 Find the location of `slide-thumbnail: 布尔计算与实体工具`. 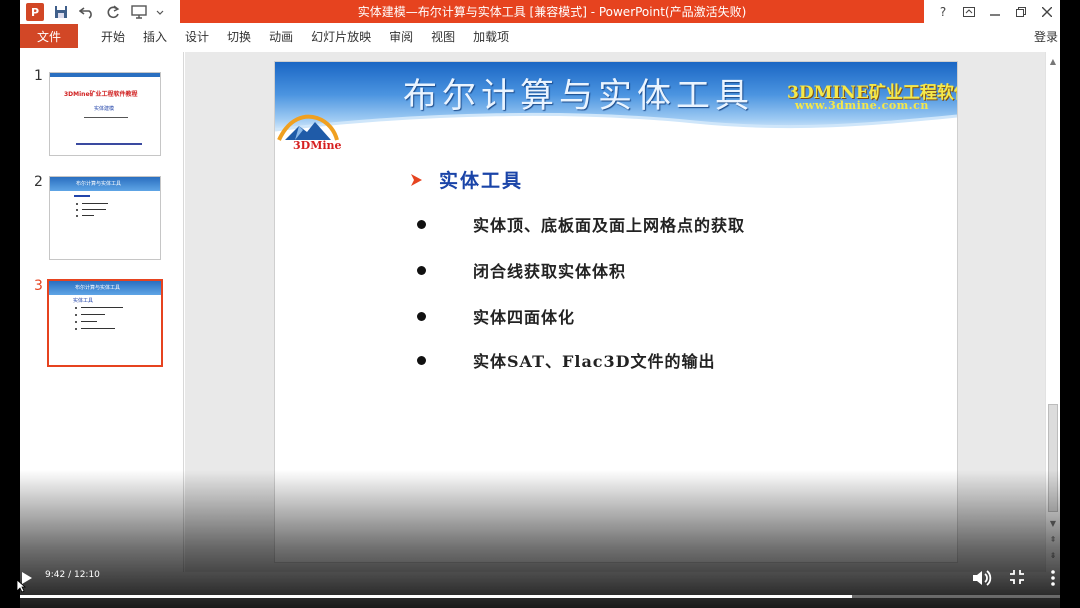

slide-thumbnail: 布尔计算与实体工具 is located at coordinates (105, 218).